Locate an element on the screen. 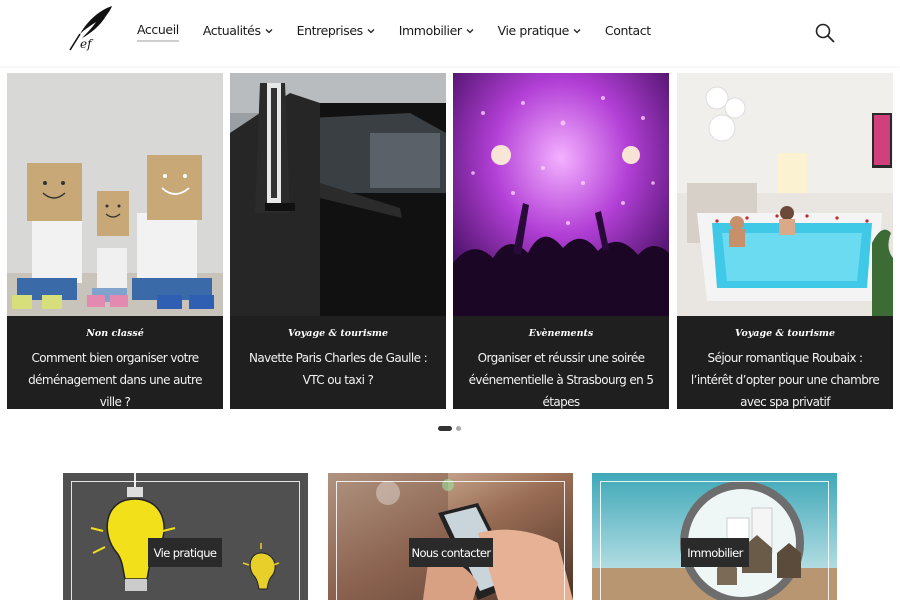 The height and width of the screenshot is (600, 900). nav-label: Contact is located at coordinates (627, 30).